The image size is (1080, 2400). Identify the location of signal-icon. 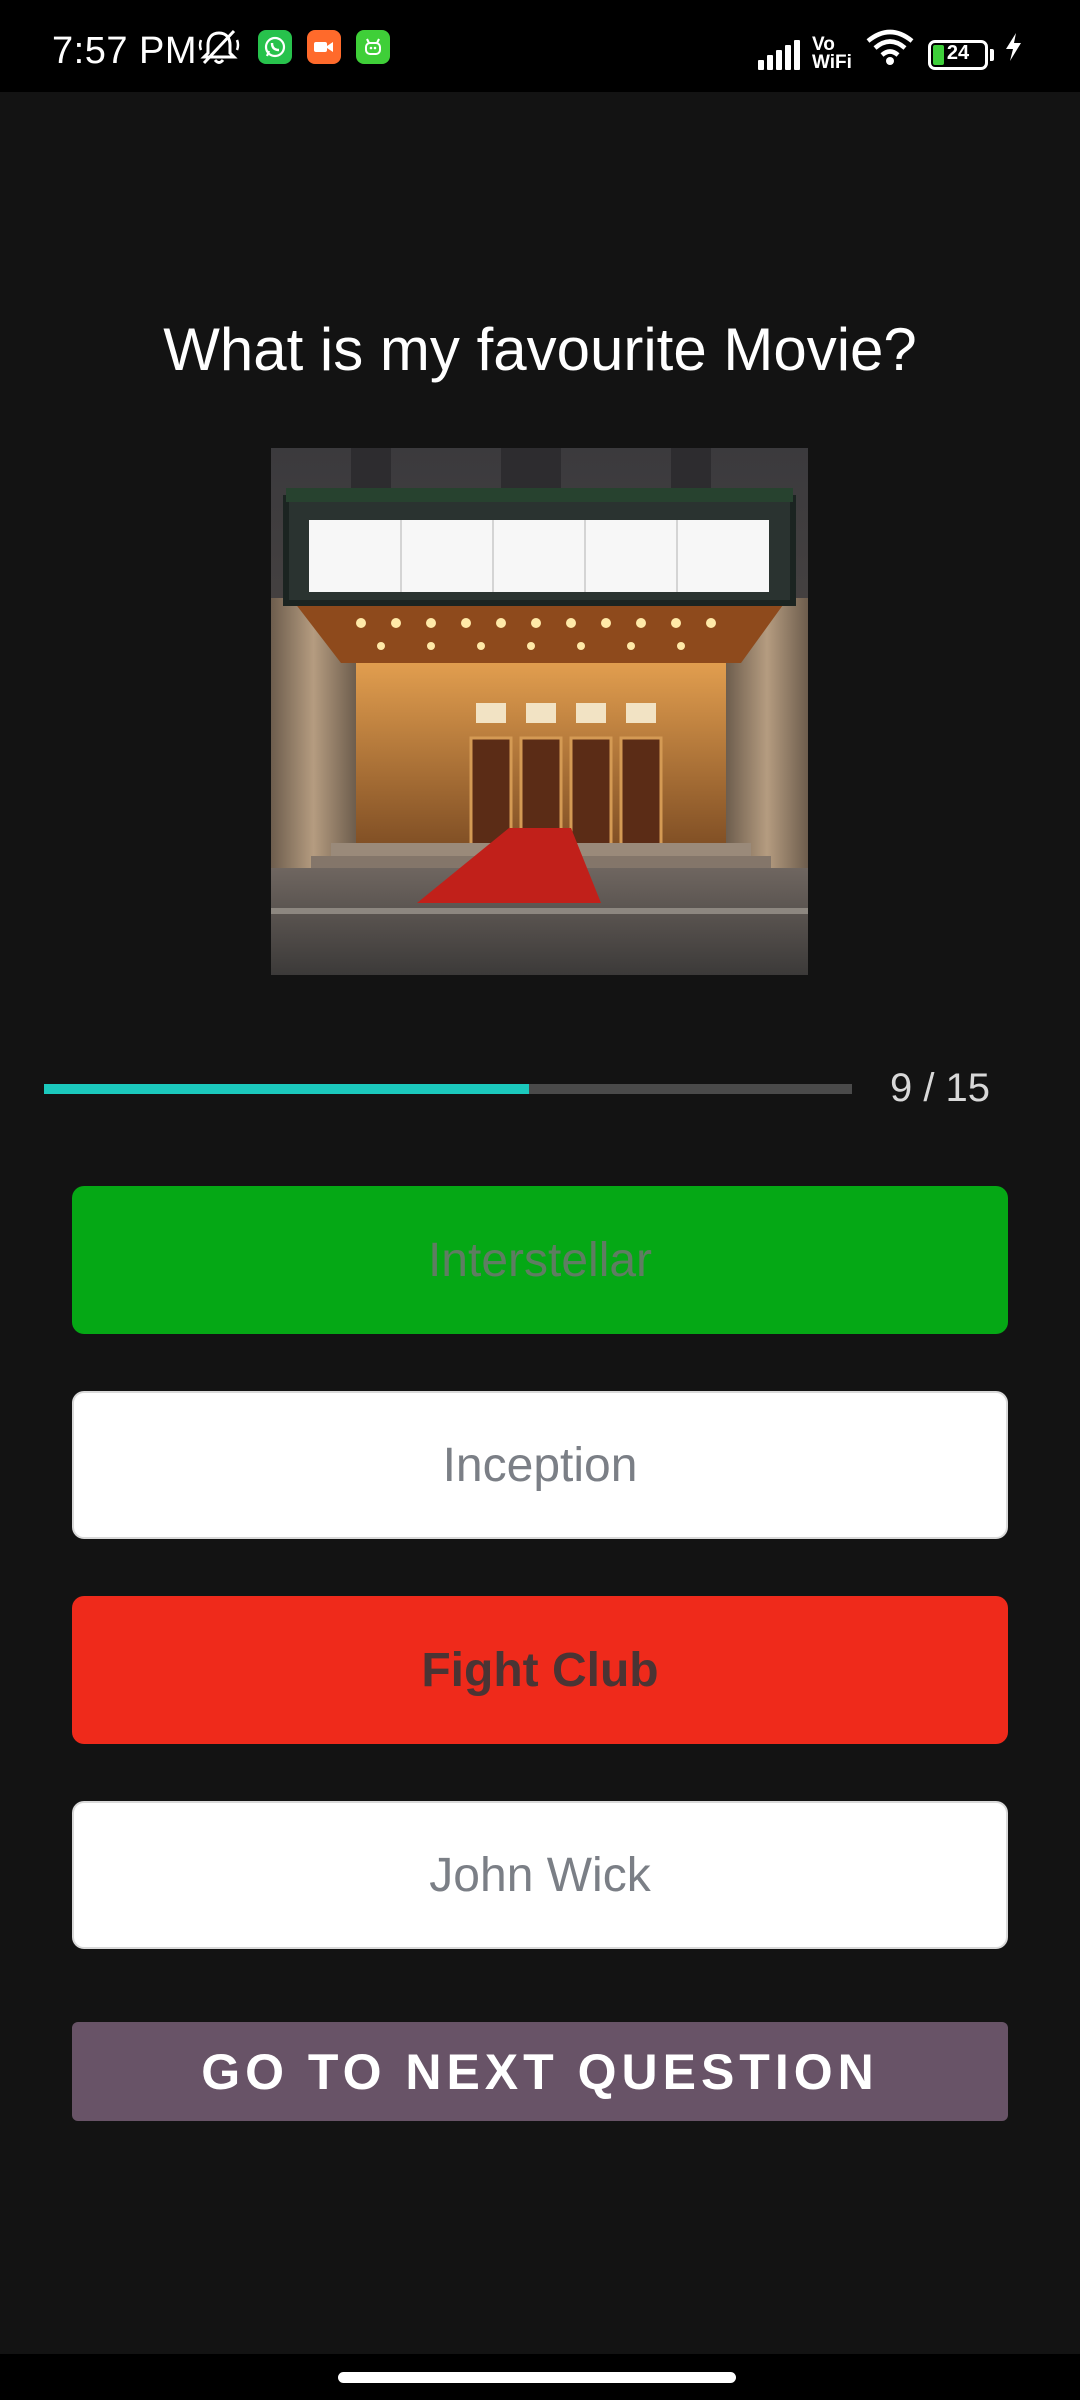
(781, 54).